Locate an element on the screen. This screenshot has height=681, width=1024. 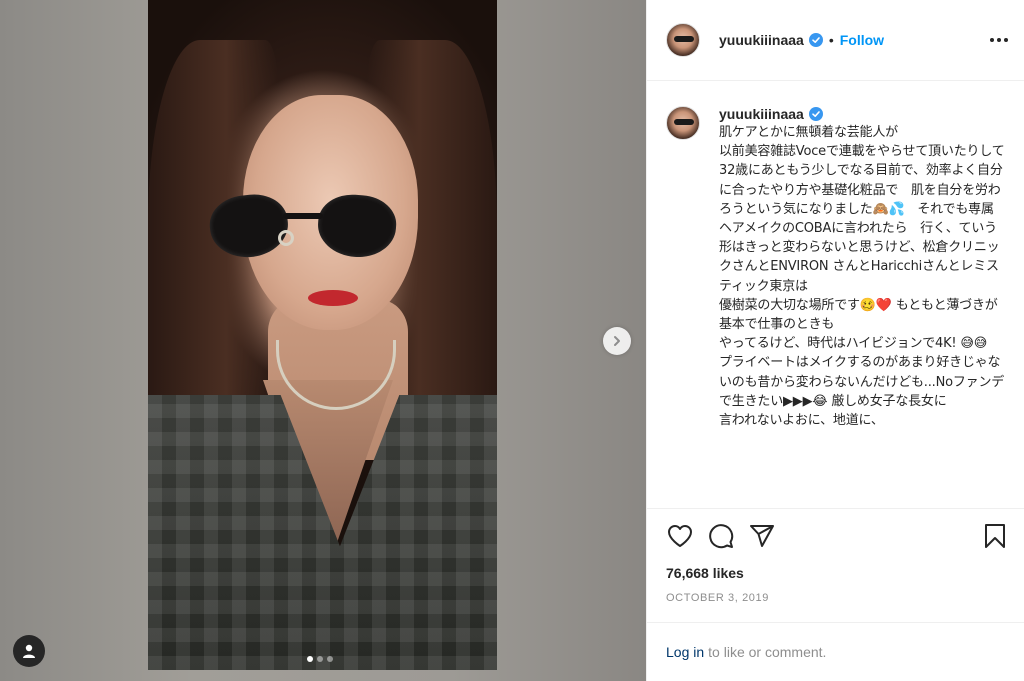
comment-icon is located at coordinates (721, 536).